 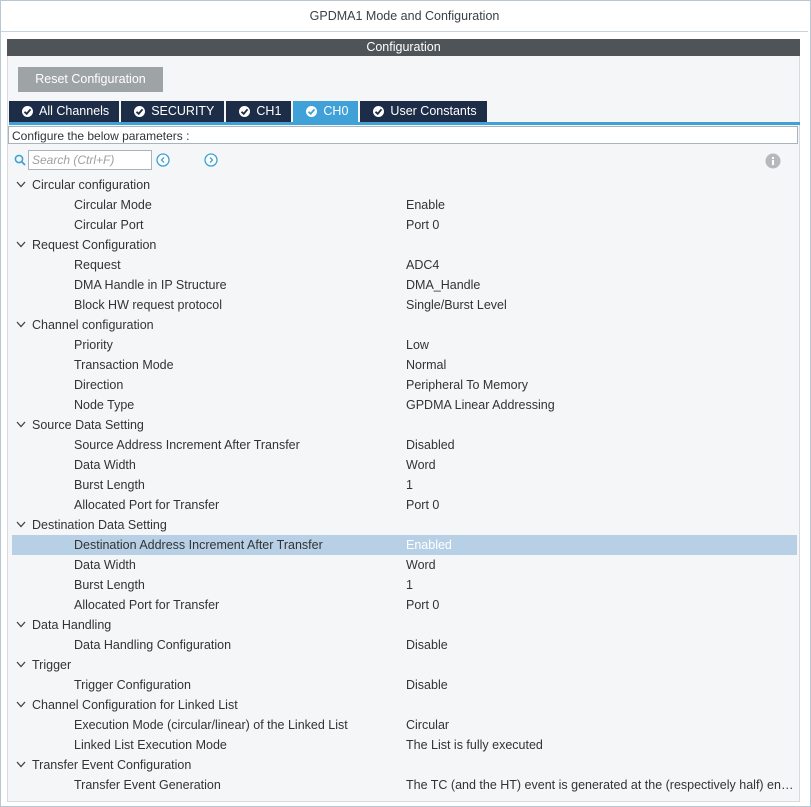 I want to click on parameter-name: Linked List Execution Mode, so click(x=150, y=745).